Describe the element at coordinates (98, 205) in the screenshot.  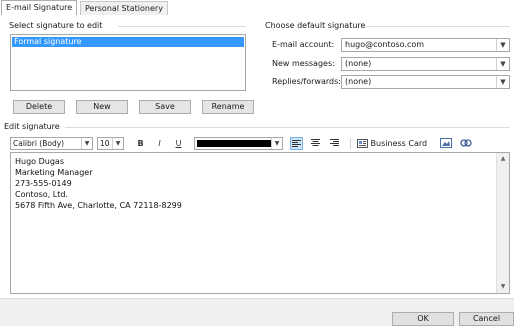
I see `signature-line: 5678 Fifth Ave, Charlotte, CA 72118-8299` at that location.